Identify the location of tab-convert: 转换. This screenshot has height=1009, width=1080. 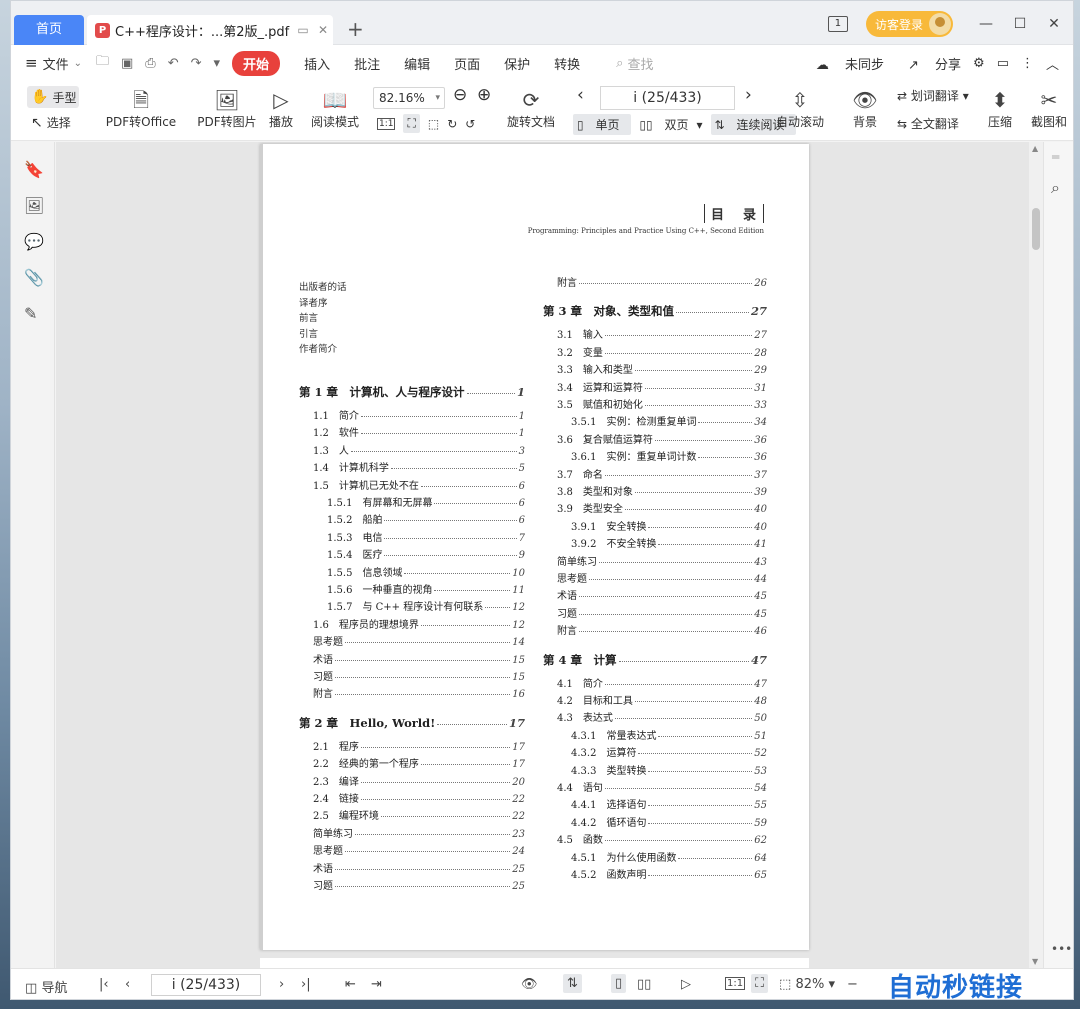
(567, 63).